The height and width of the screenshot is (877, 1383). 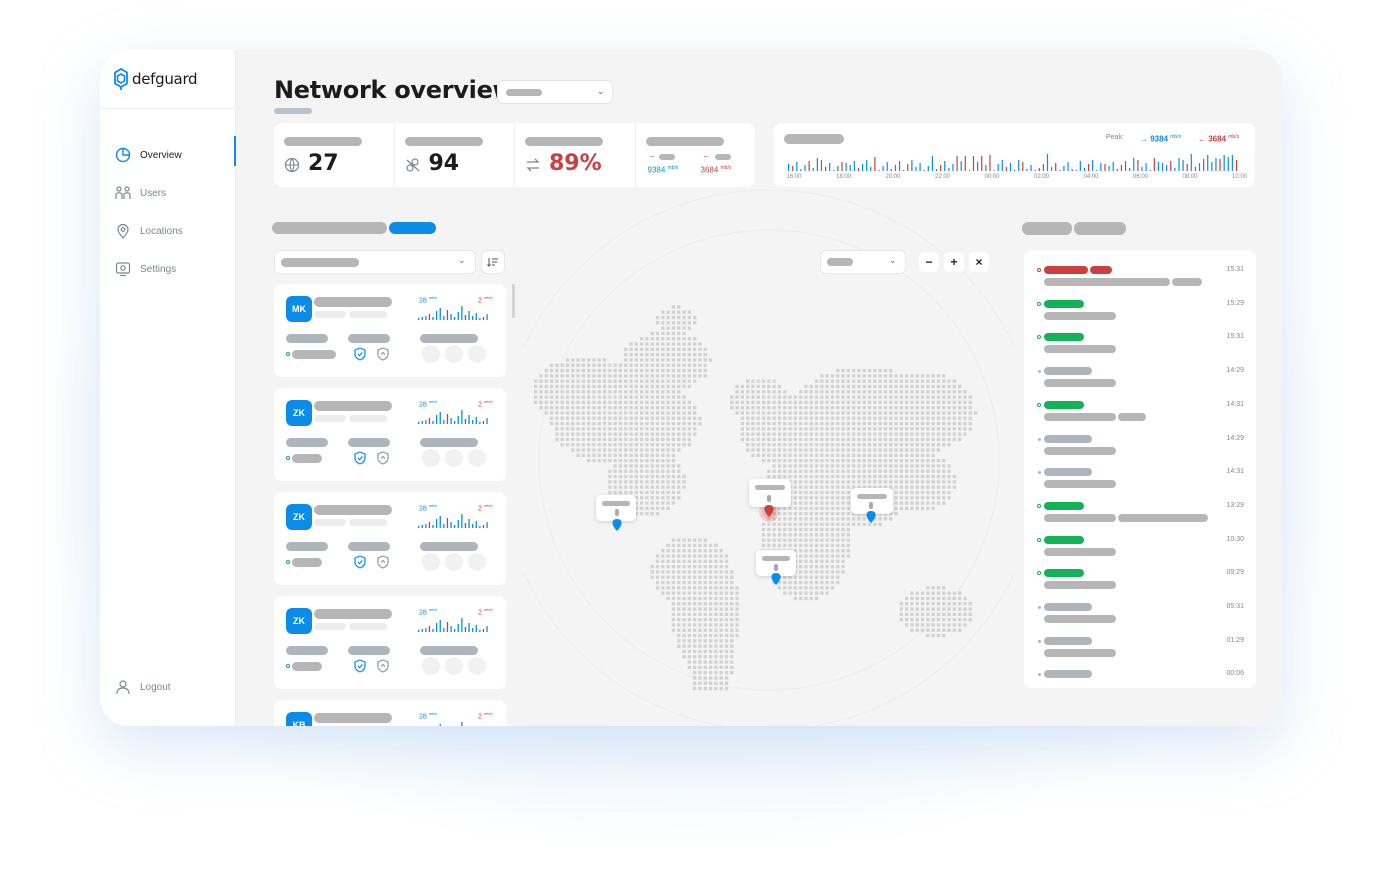 I want to click on tab-activity-secondary, so click(x=1100, y=228).